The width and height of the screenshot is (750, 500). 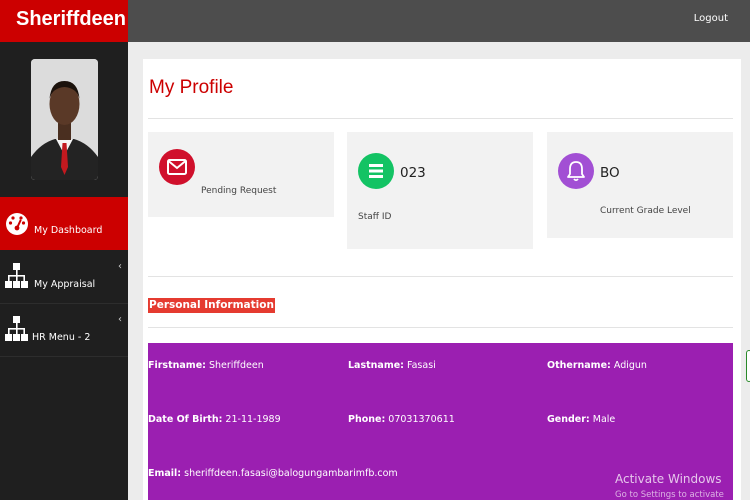 What do you see at coordinates (367, 419) in the screenshot?
I see `field-label: Phone:` at bounding box center [367, 419].